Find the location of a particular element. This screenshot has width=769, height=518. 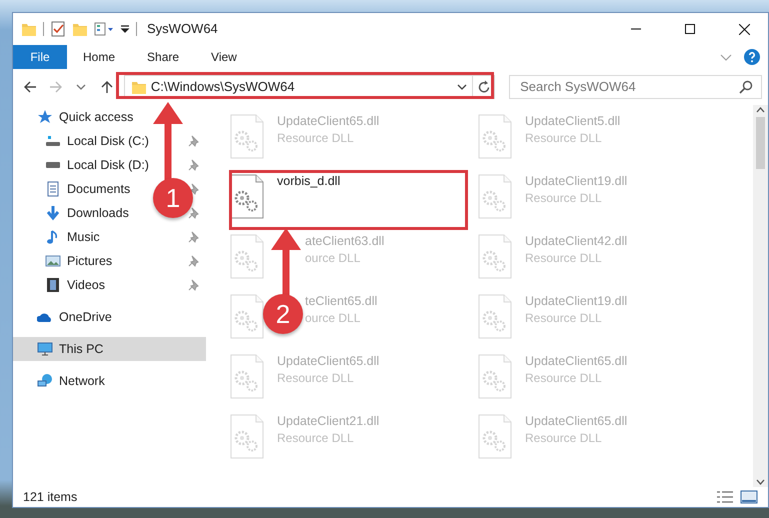

folder-icon is located at coordinates (138, 87).